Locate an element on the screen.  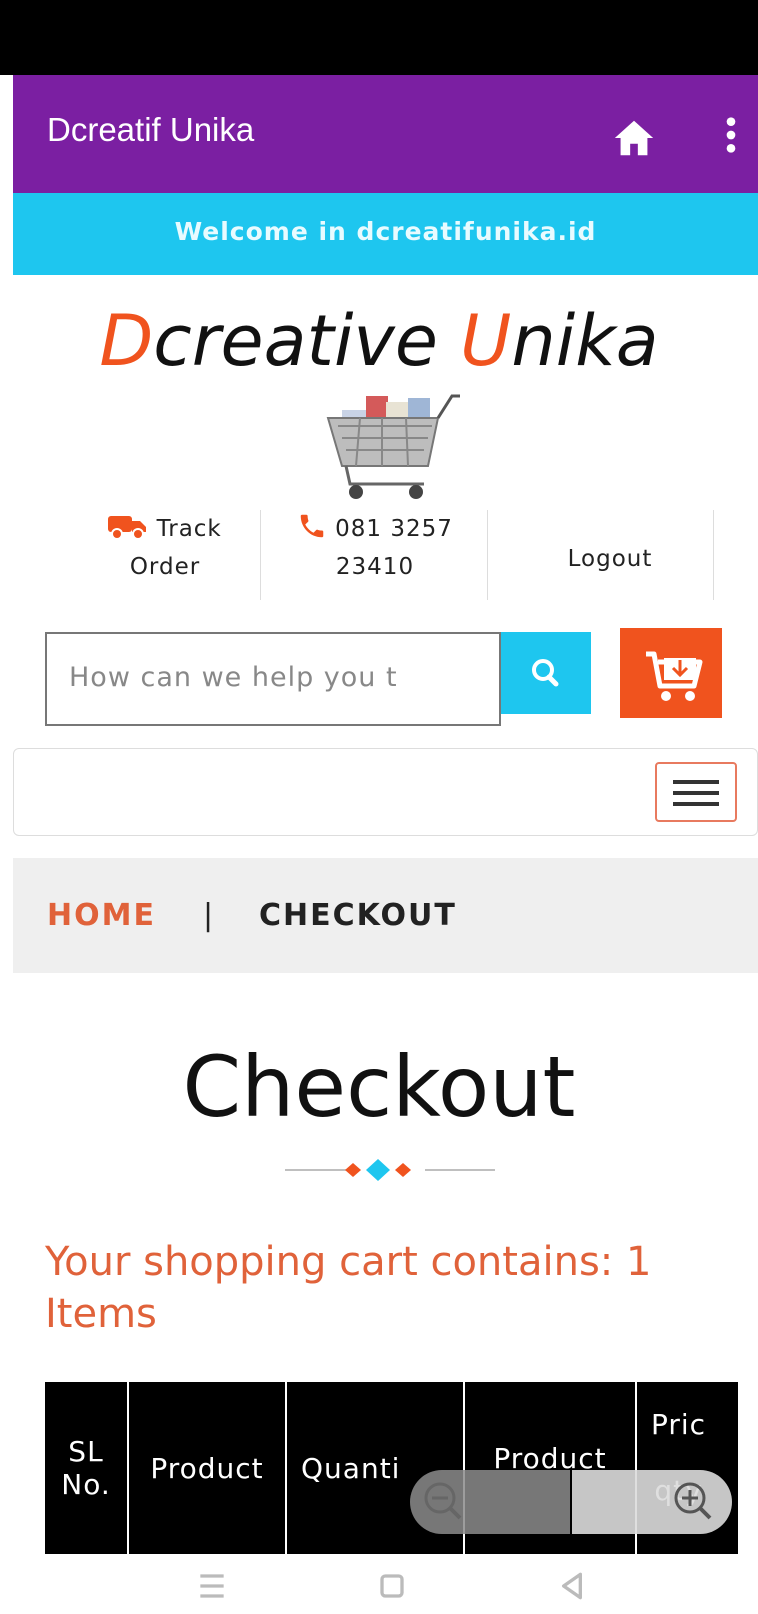
sl-line-2: No. is located at coordinates (86, 1484).